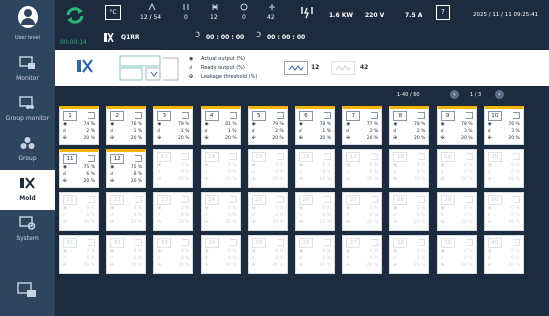 The image size is (549, 316). Describe the element at coordinates (126, 125) in the screenshot. I see `zone-card: 2 ◉ 76 % ☌ 1 % ✠ 20 %` at that location.